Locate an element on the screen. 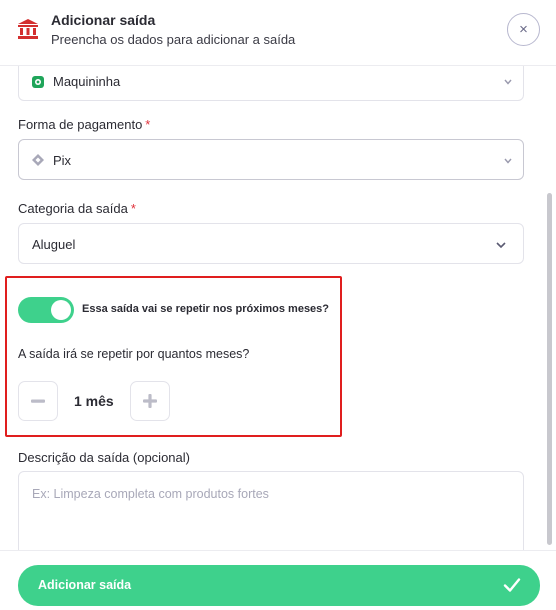 Image resolution: width=556 pixels, height=610 pixels. pix-icon is located at coordinates (38, 160).